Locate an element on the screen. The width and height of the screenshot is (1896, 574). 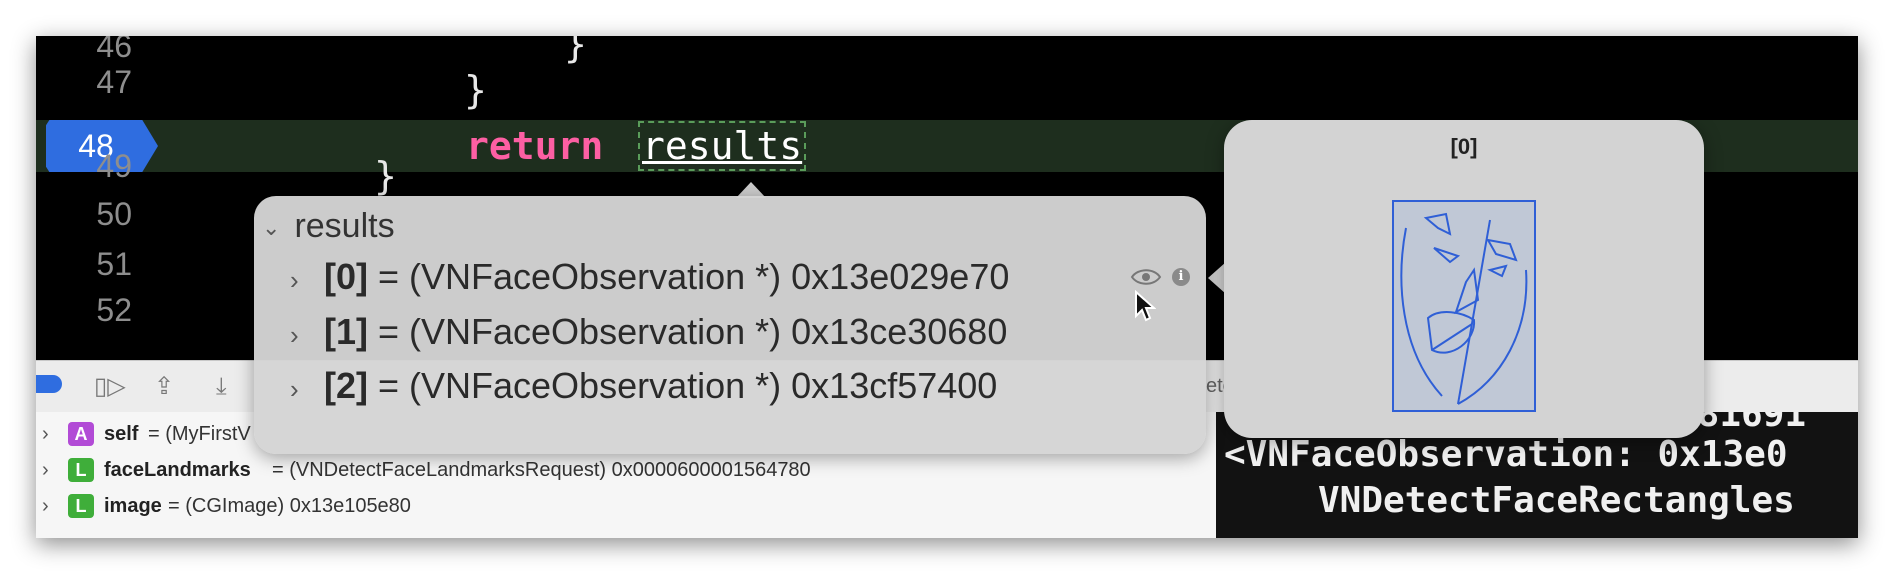
line-number: 47 is located at coordinates (114, 82).